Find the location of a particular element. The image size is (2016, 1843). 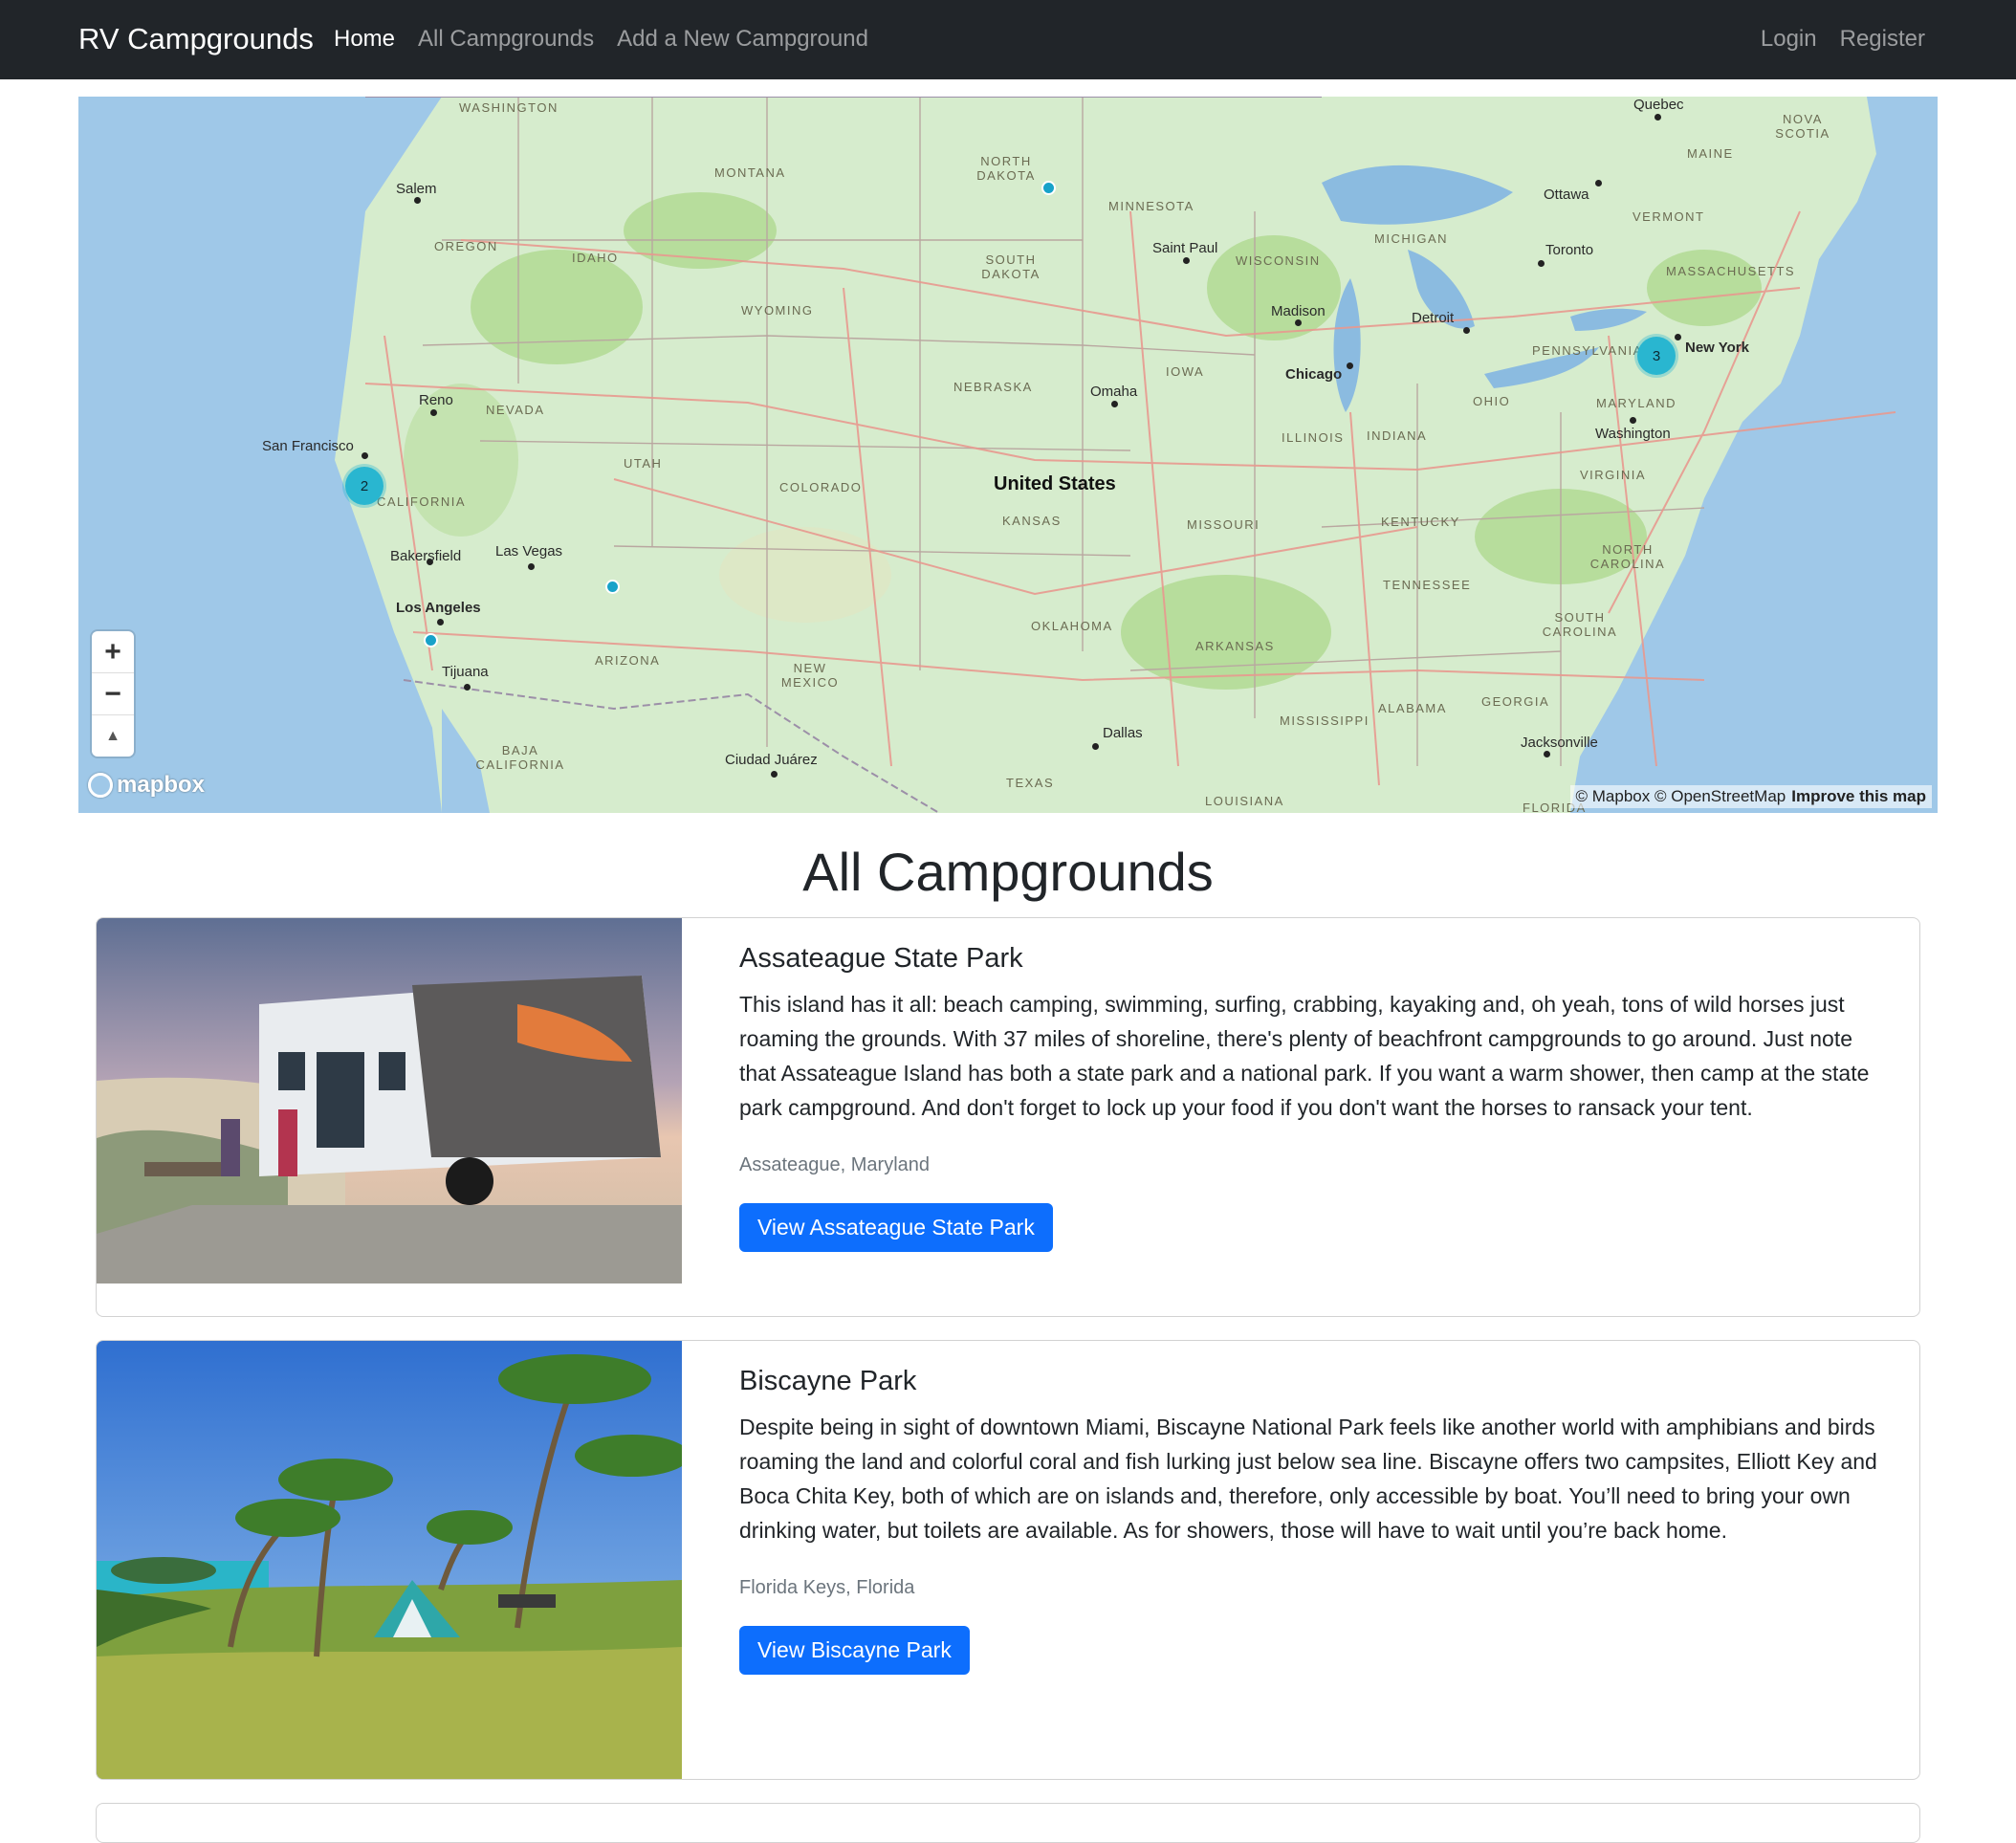

city-label: Omaha is located at coordinates (1114, 392).